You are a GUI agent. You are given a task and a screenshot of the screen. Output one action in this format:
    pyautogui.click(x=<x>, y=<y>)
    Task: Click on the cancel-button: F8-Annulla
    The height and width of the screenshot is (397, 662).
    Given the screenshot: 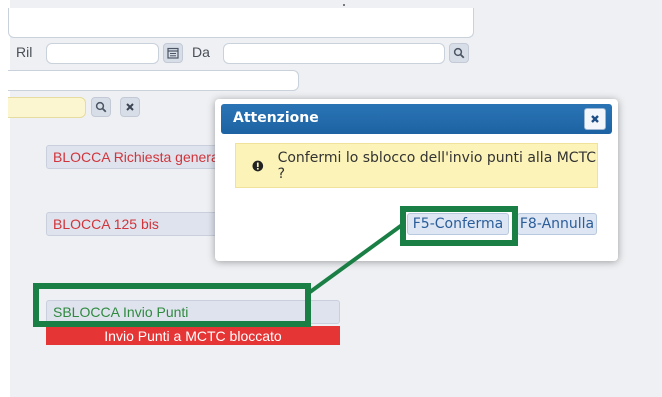 What is the action you would take?
    pyautogui.click(x=557, y=224)
    